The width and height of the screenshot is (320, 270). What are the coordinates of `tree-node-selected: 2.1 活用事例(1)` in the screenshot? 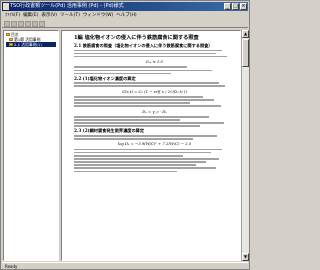 It's located at (31, 44).